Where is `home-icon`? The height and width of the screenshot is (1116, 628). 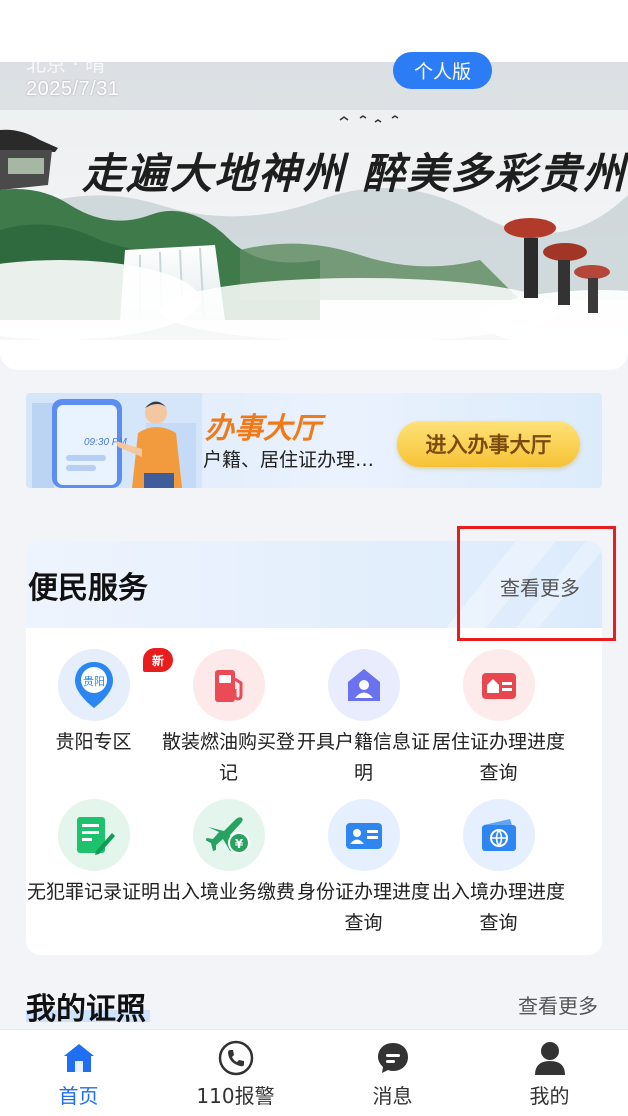 home-icon is located at coordinates (79, 1058).